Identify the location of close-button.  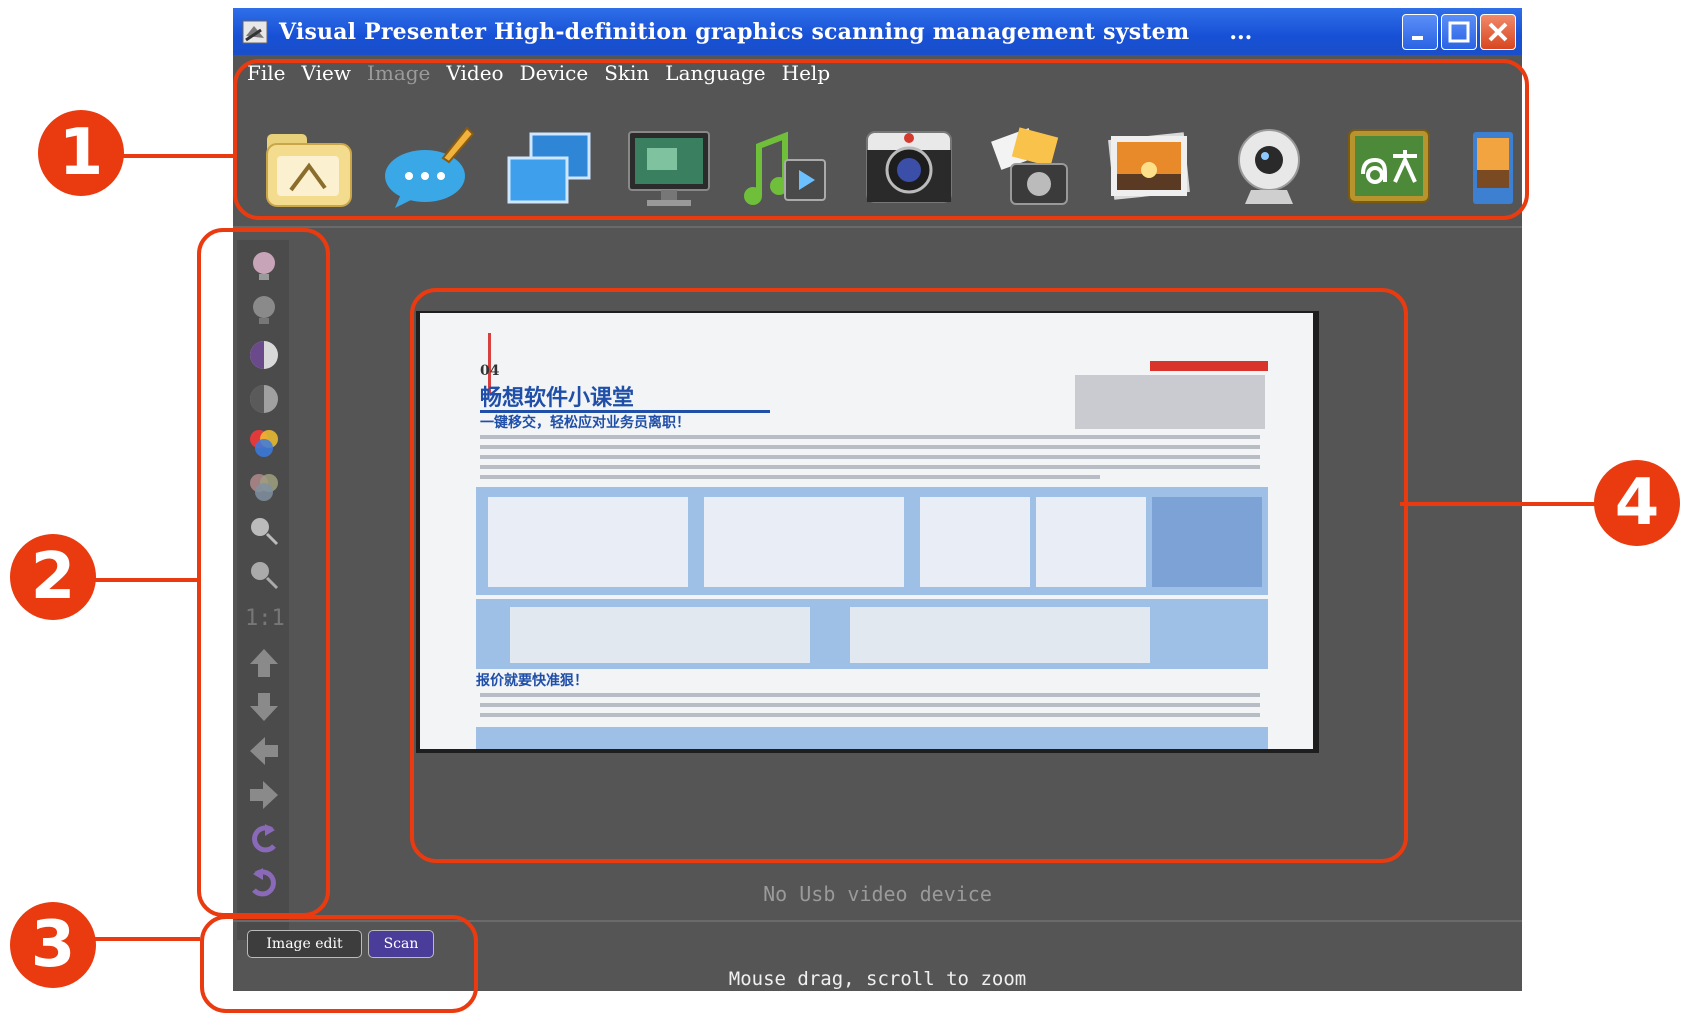
(1498, 32).